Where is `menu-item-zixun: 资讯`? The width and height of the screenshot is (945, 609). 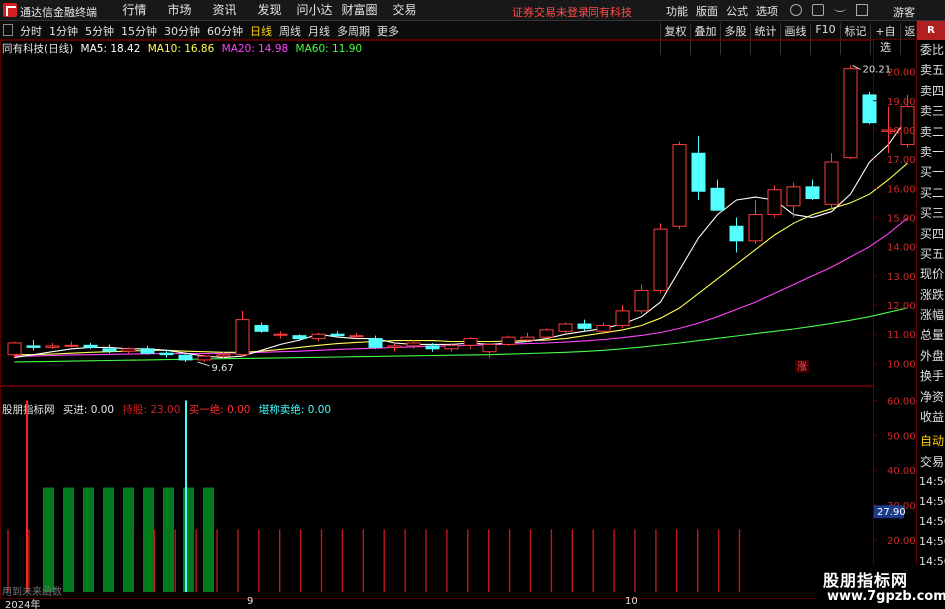 menu-item-zixun: 资讯 is located at coordinates (224, 10).